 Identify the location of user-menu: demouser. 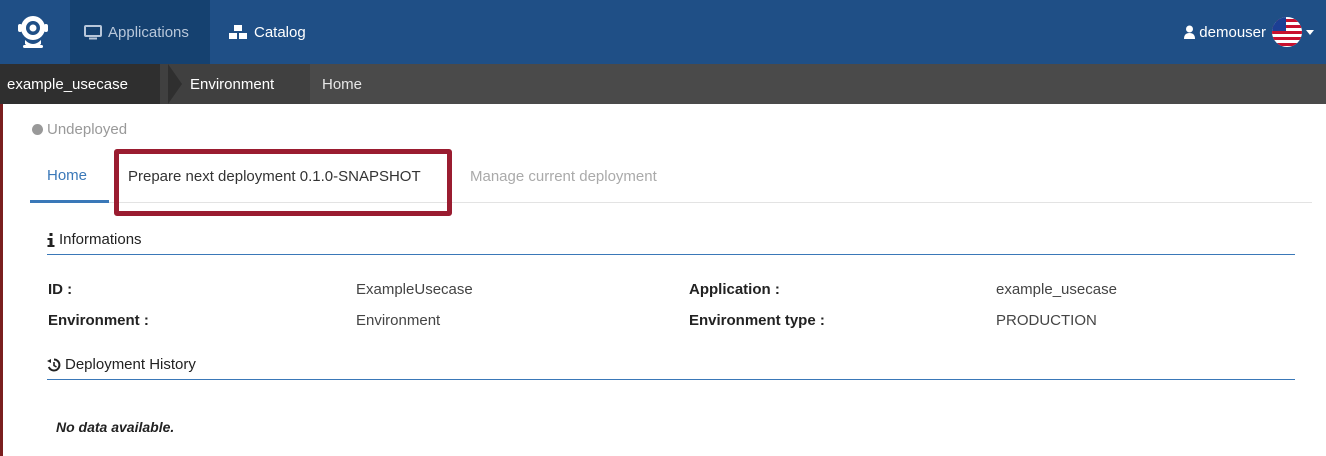
(1249, 32).